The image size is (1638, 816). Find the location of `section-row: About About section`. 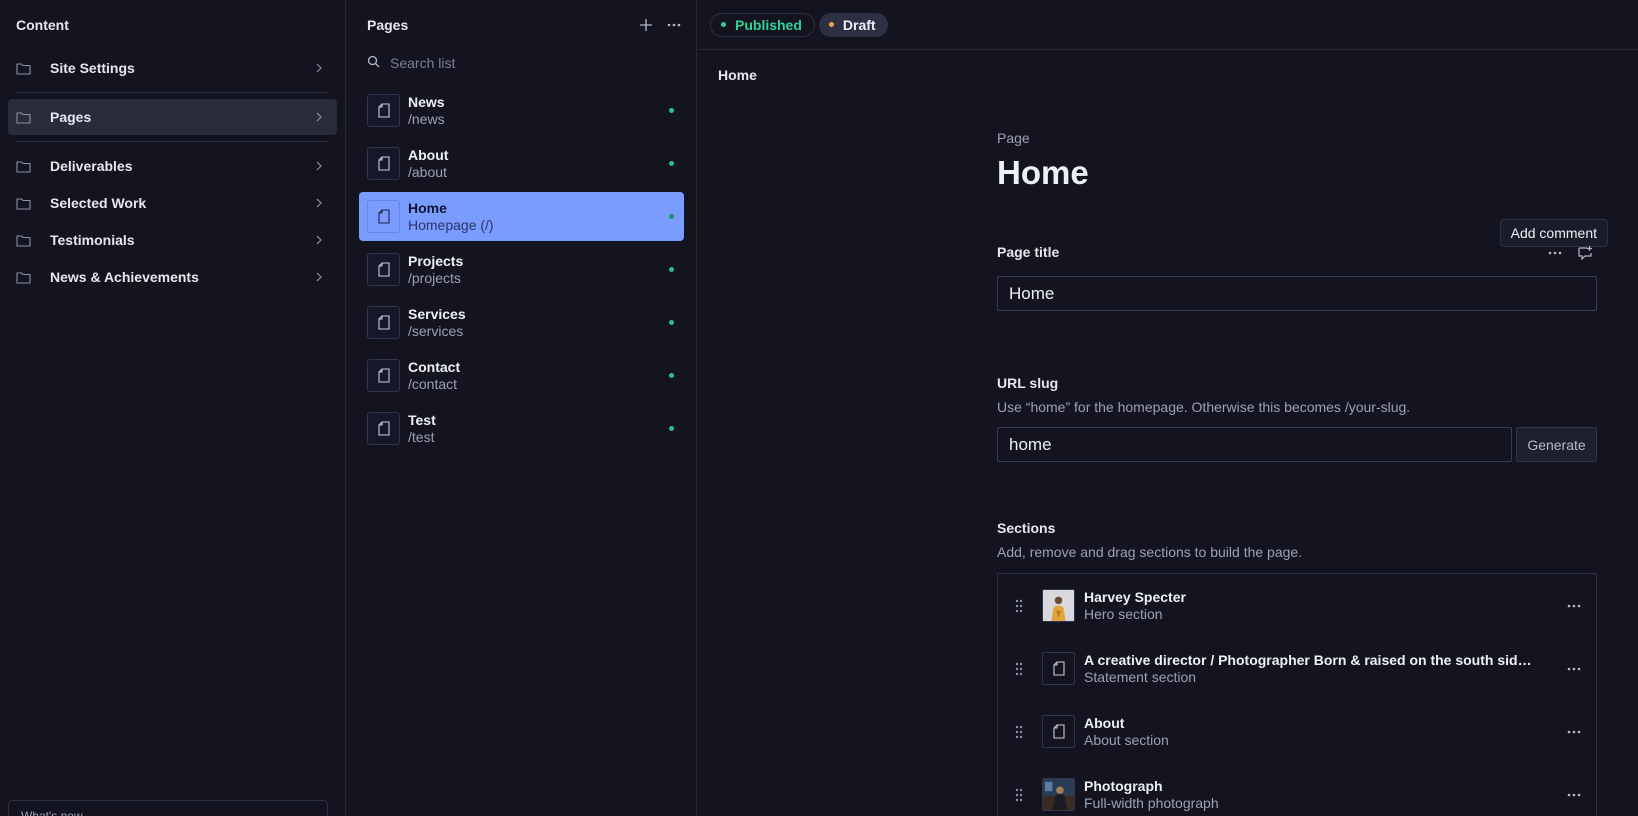

section-row: About About section is located at coordinates (1297, 731).